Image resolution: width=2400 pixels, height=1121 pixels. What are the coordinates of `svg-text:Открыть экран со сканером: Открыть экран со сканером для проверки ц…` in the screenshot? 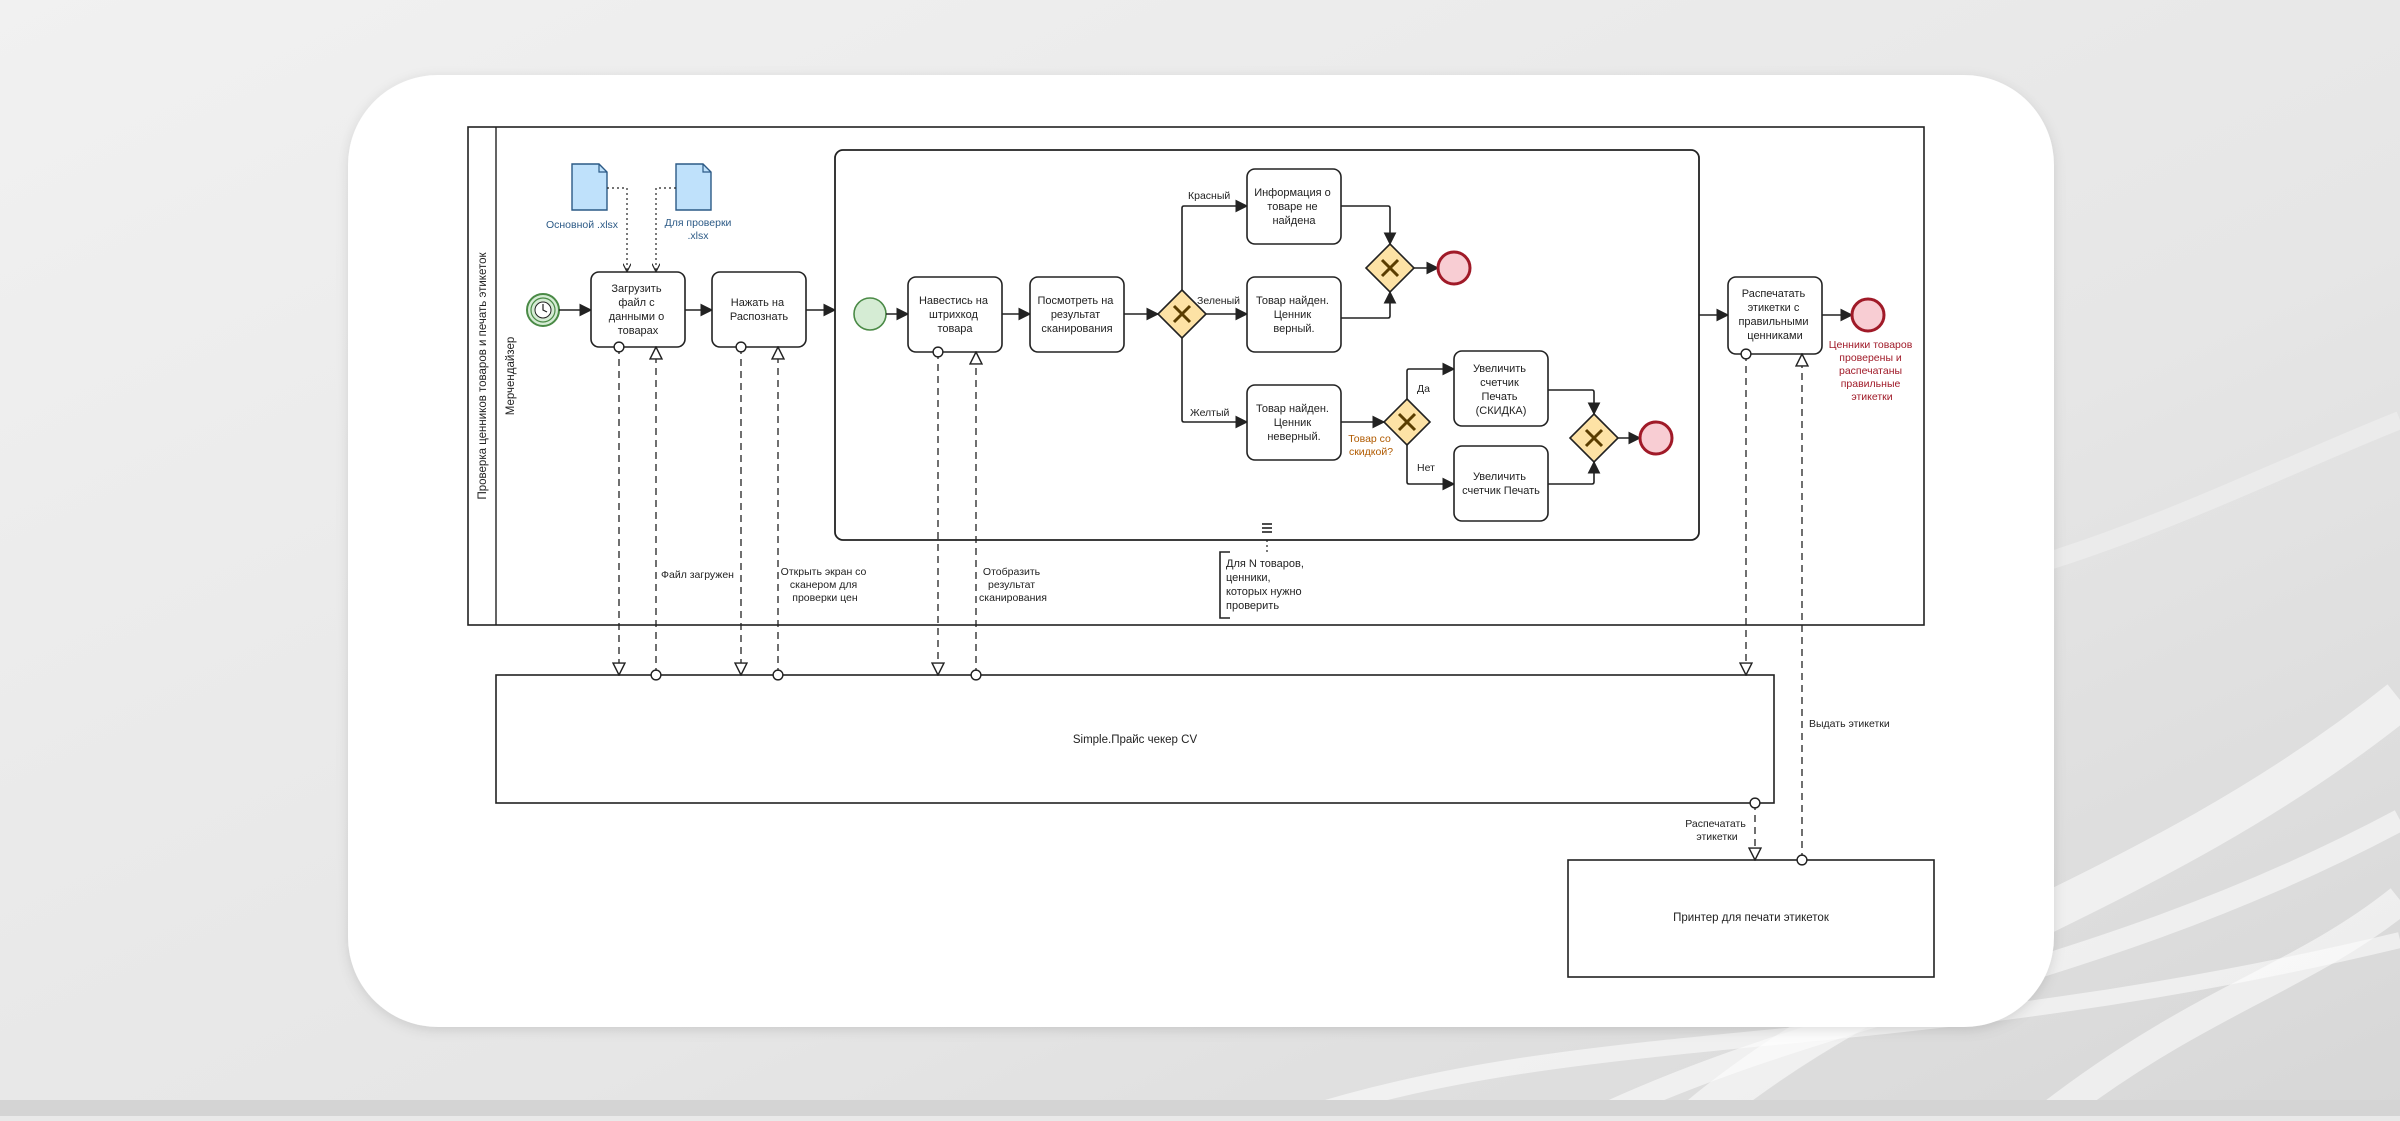 It's located at (825, 585).